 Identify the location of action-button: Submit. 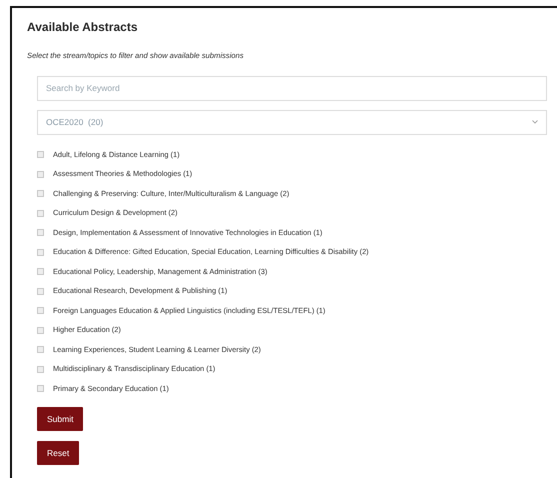
(60, 419).